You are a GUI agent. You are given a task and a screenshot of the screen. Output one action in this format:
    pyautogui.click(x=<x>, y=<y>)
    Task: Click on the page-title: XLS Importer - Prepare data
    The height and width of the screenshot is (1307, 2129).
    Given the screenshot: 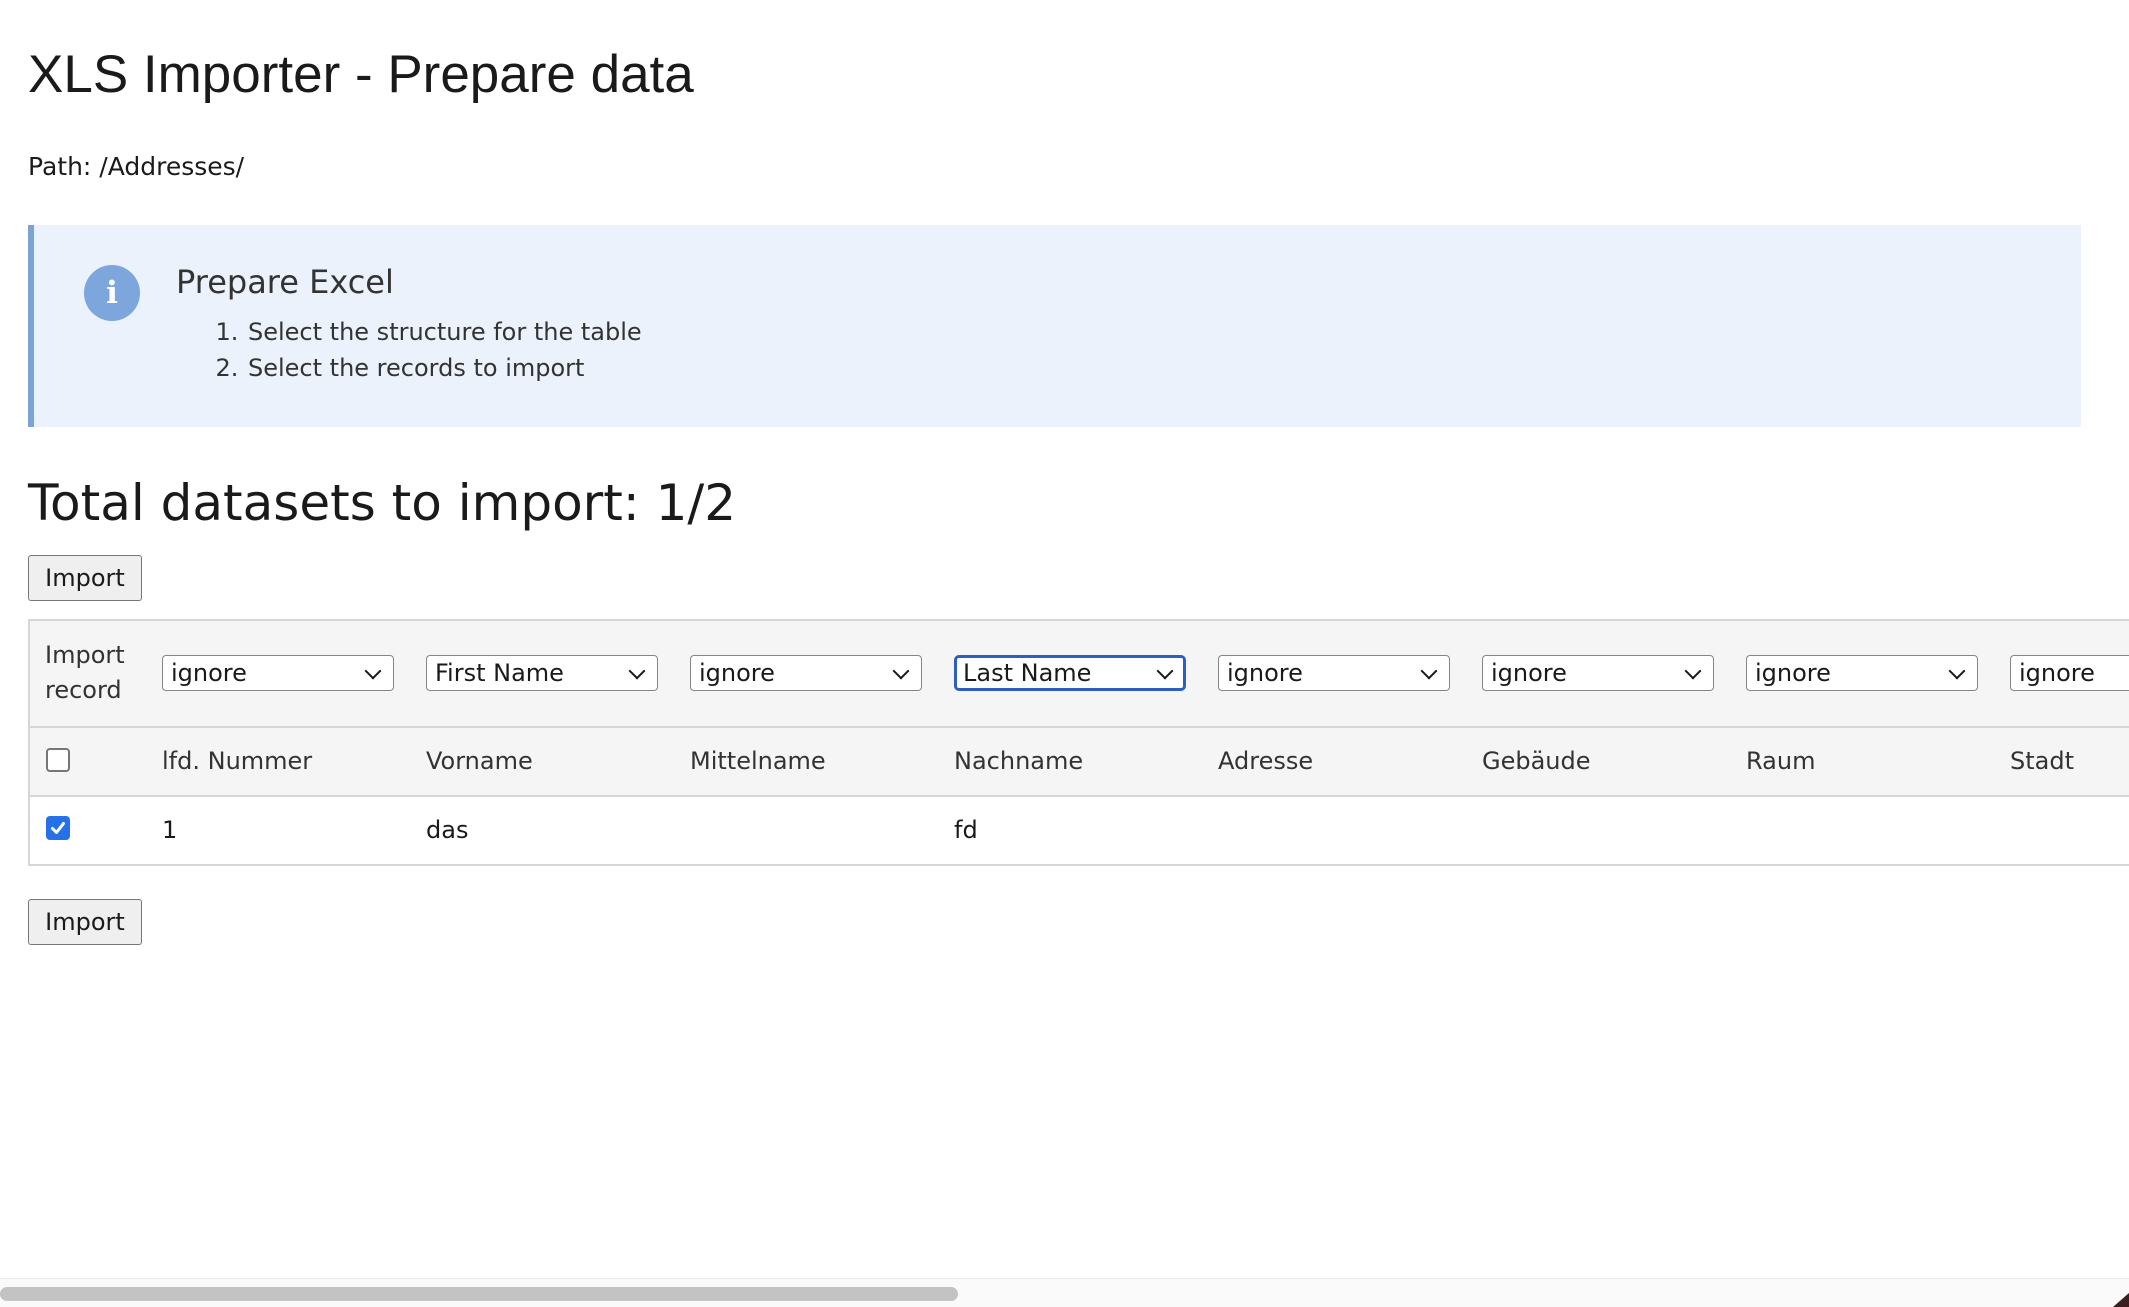 What is the action you would take?
    pyautogui.click(x=361, y=74)
    